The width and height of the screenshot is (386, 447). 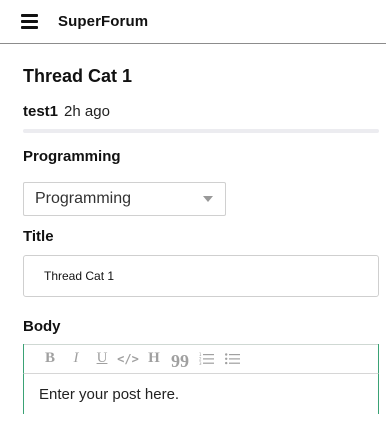 What do you see at coordinates (109, 394) in the screenshot?
I see `body-placeholder: Enter your post here.` at bounding box center [109, 394].